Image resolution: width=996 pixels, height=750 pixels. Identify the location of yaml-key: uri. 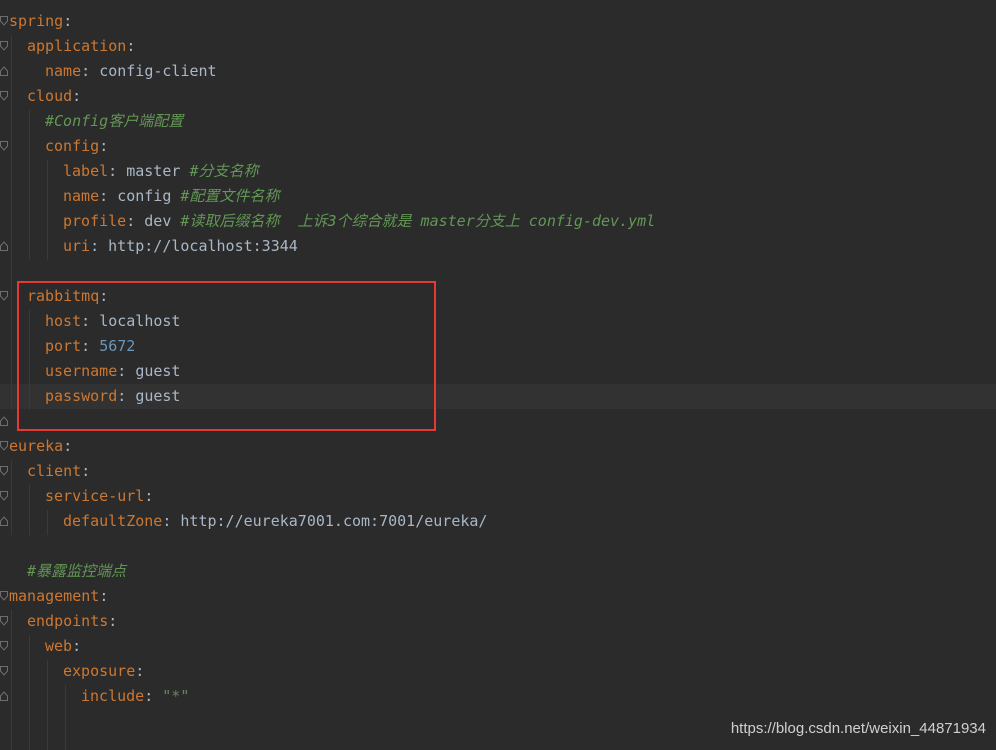
(77, 246).